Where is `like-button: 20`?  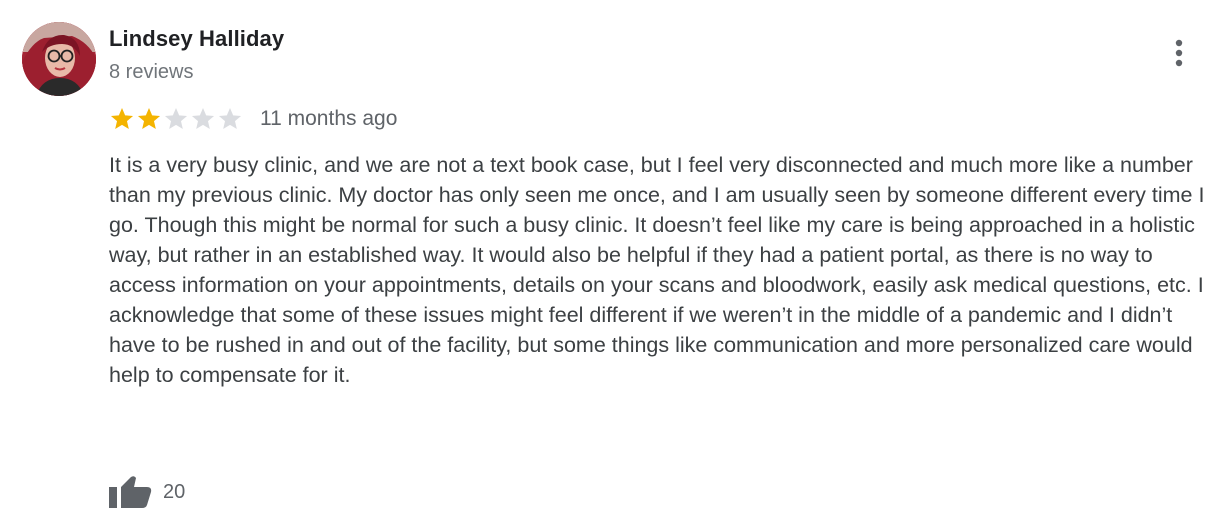 like-button: 20 is located at coordinates (146, 492).